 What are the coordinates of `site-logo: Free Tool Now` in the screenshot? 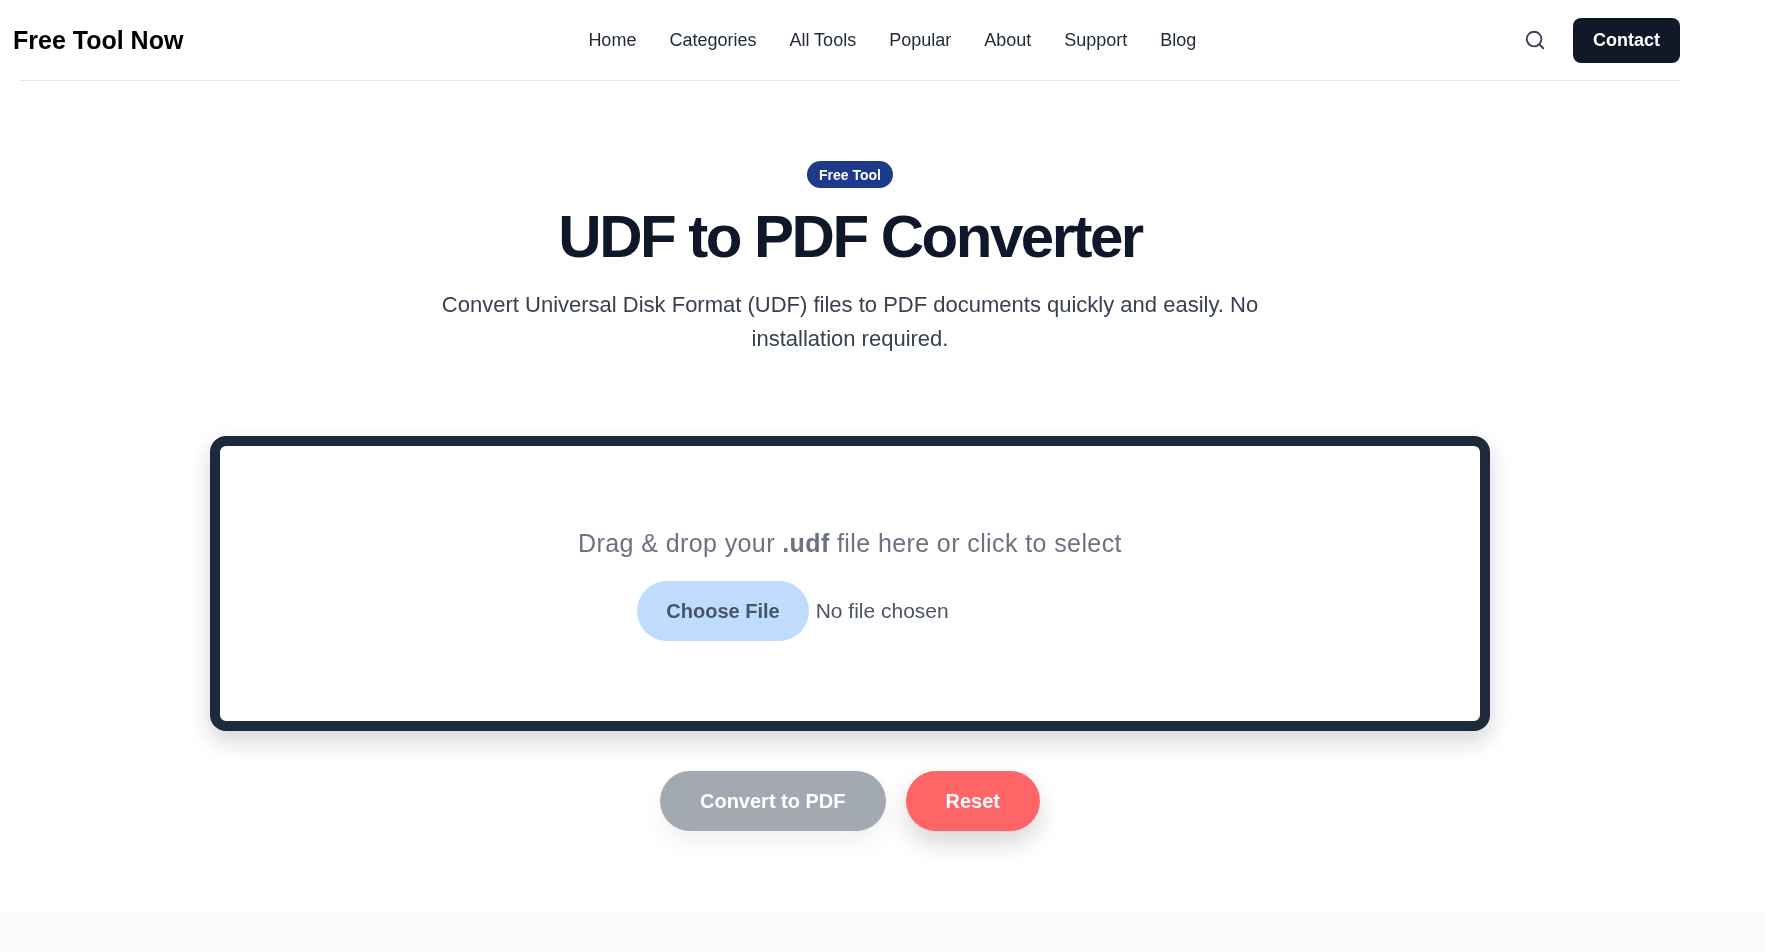 It's located at (98, 40).